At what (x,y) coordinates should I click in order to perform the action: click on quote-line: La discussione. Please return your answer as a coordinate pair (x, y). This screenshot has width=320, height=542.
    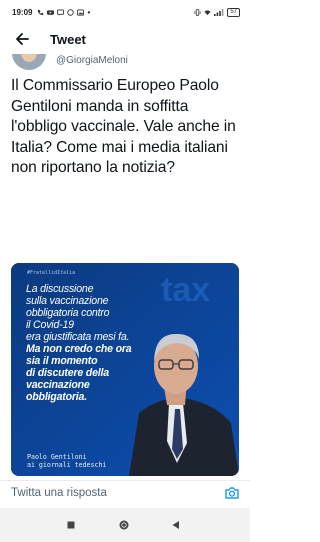
    Looking at the image, I should click on (60, 289).